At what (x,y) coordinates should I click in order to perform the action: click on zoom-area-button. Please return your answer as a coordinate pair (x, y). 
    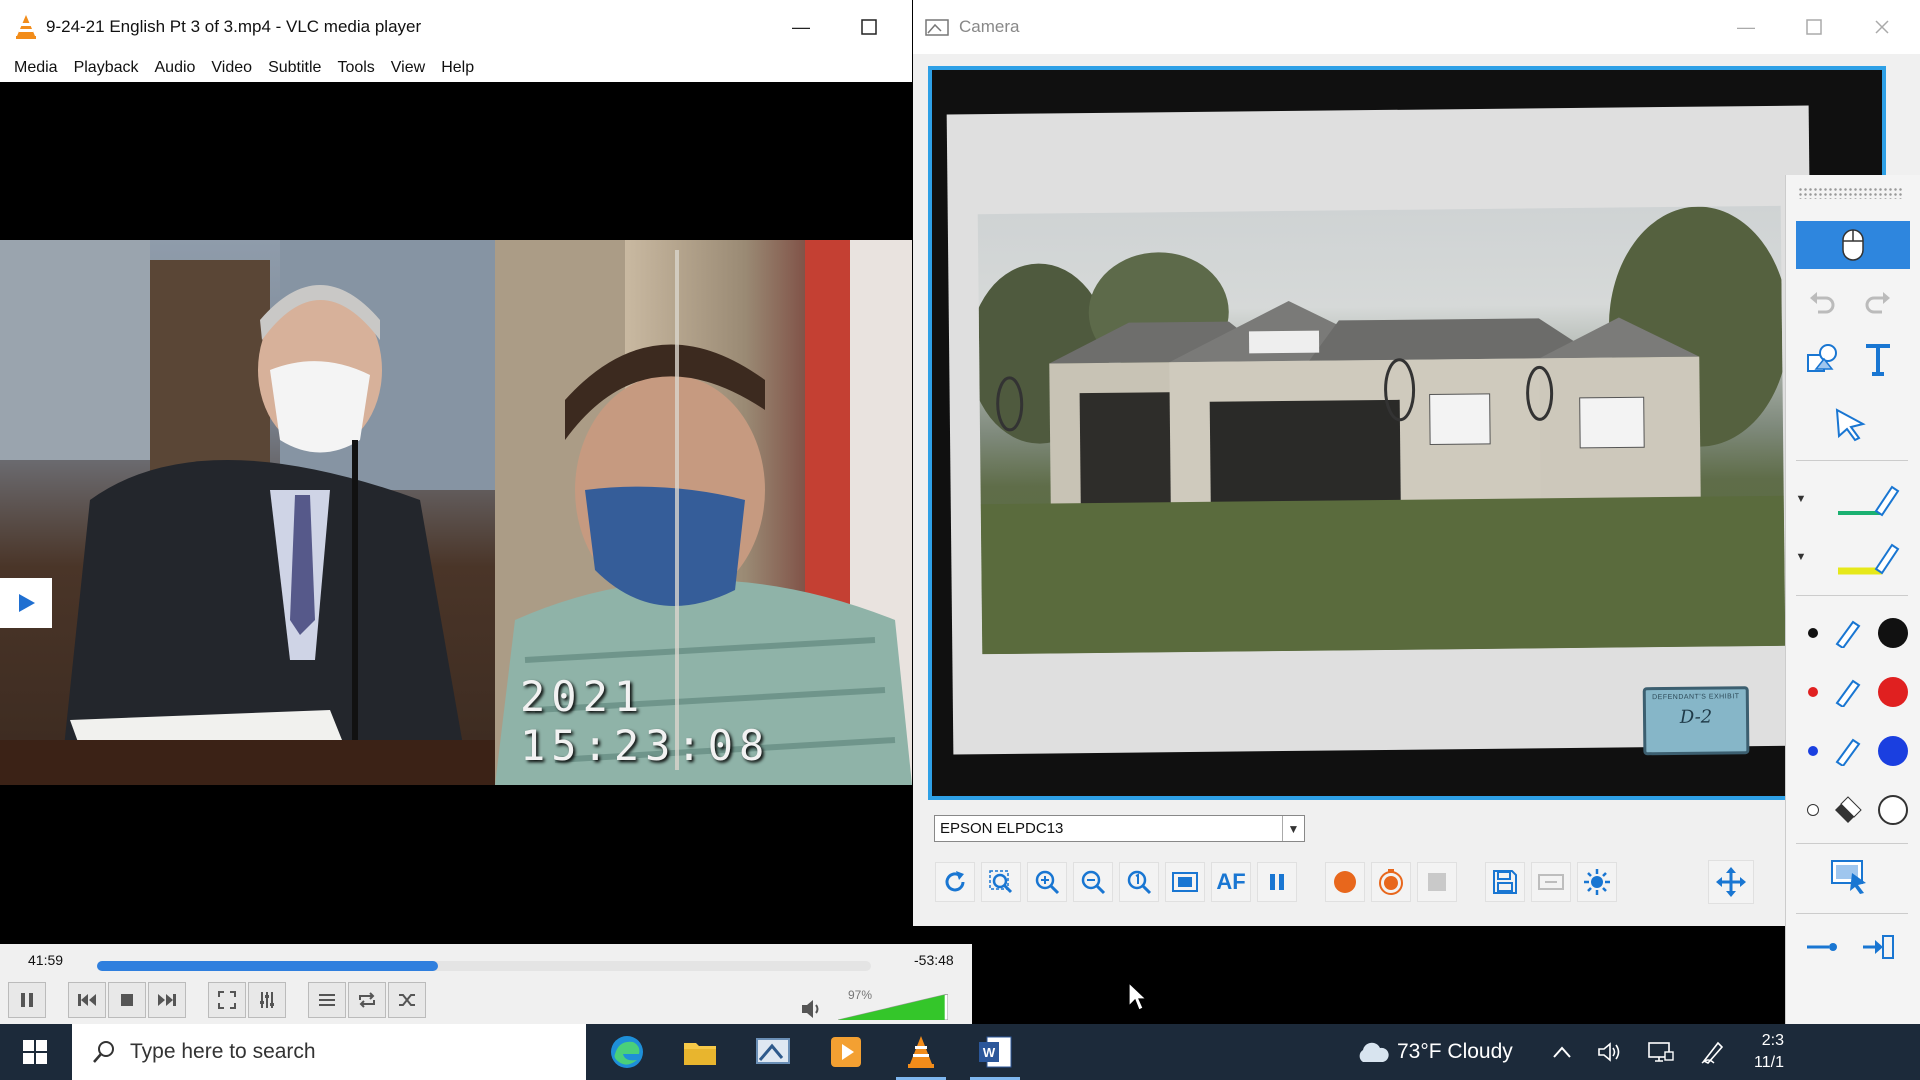
    Looking at the image, I should click on (1001, 882).